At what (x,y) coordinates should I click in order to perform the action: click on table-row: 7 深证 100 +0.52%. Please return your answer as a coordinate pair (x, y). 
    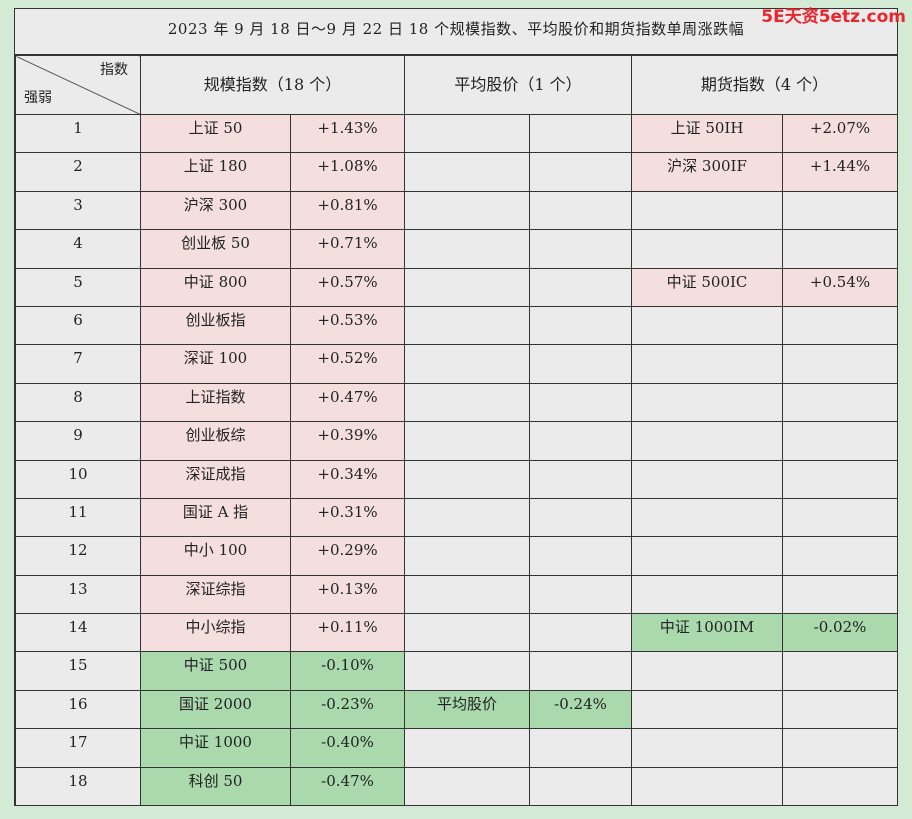
    Looking at the image, I should click on (457, 364).